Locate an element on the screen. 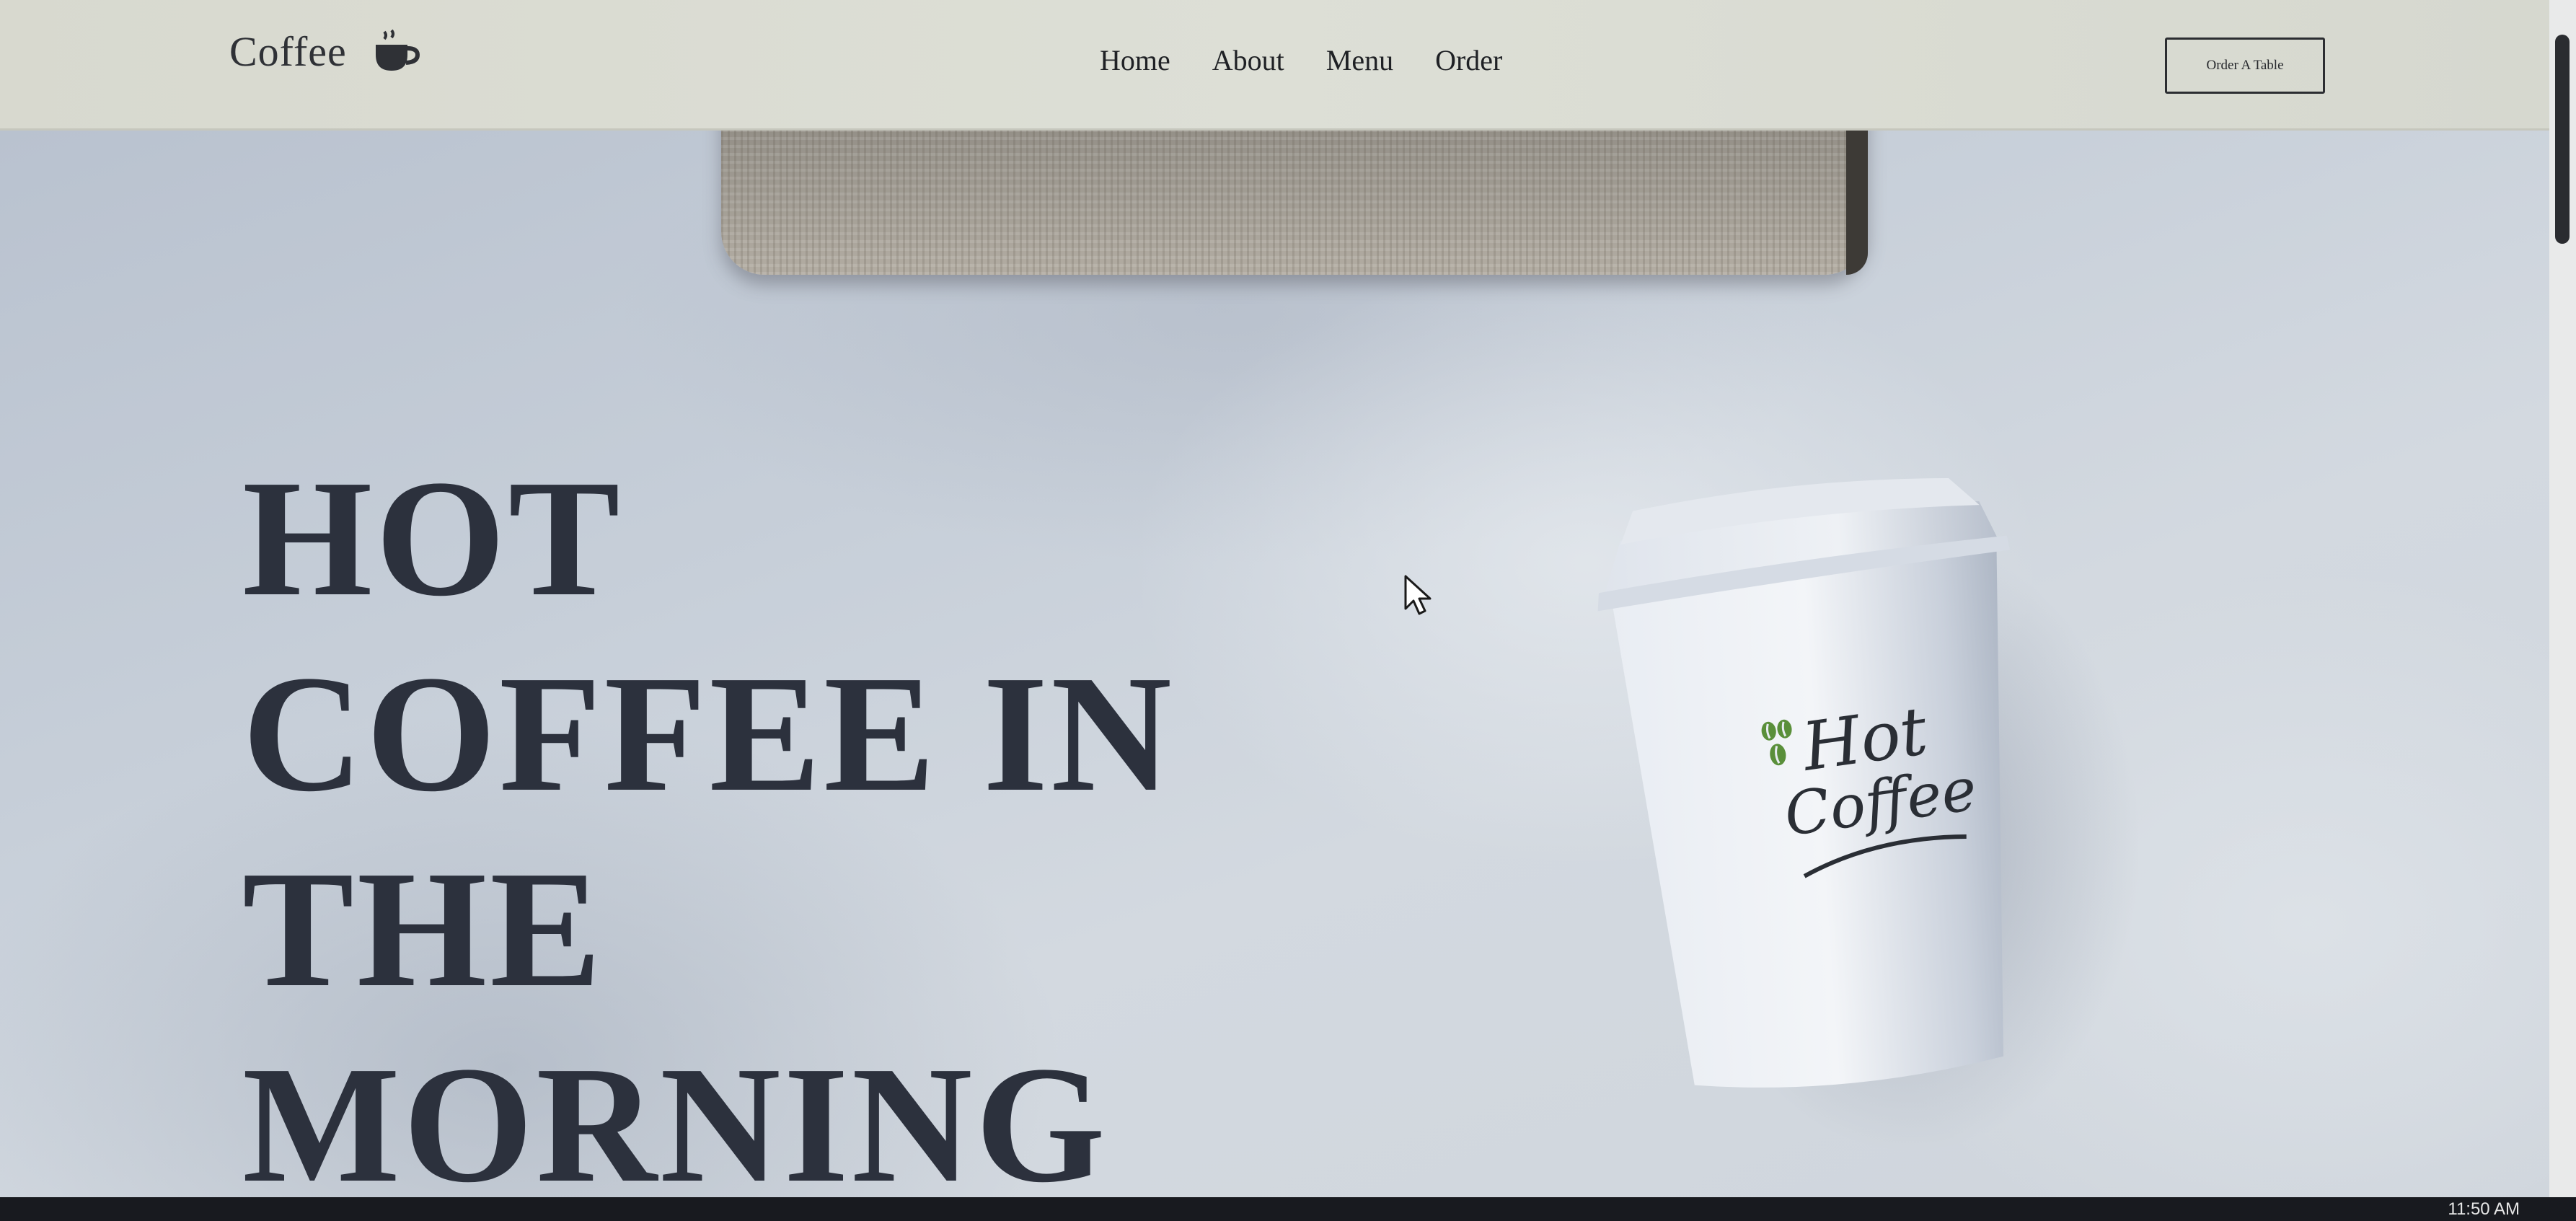 This screenshot has height=1221, width=2576. brand-logo: Coffee is located at coordinates (325, 52).